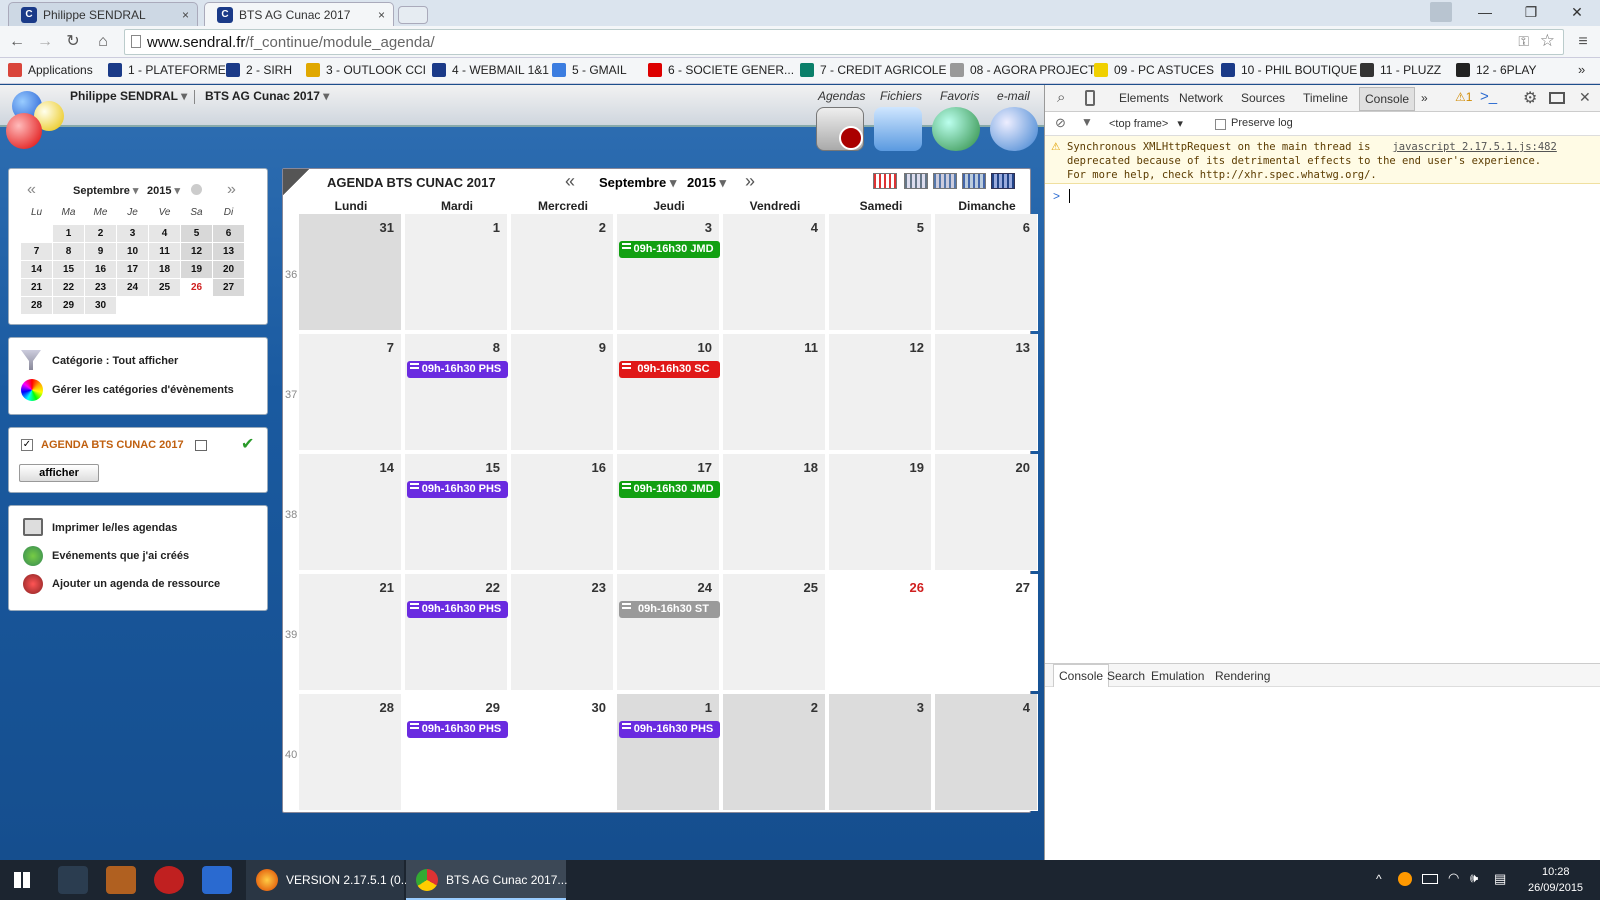 Image resolution: width=1600 pixels, height=900 pixels. Describe the element at coordinates (115, 361) in the screenshot. I see `category-filter-link: Catégorie : Tout afficher` at that location.